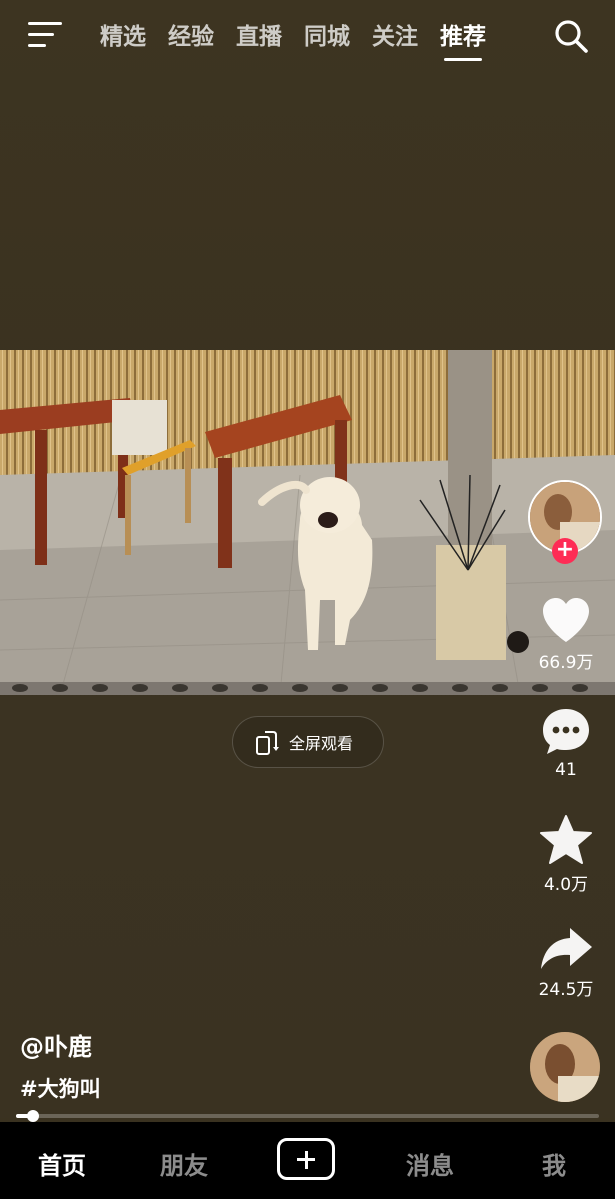 This screenshot has height=1199, width=615. Describe the element at coordinates (267, 743) in the screenshot. I see `rotate-screen-icon` at that location.